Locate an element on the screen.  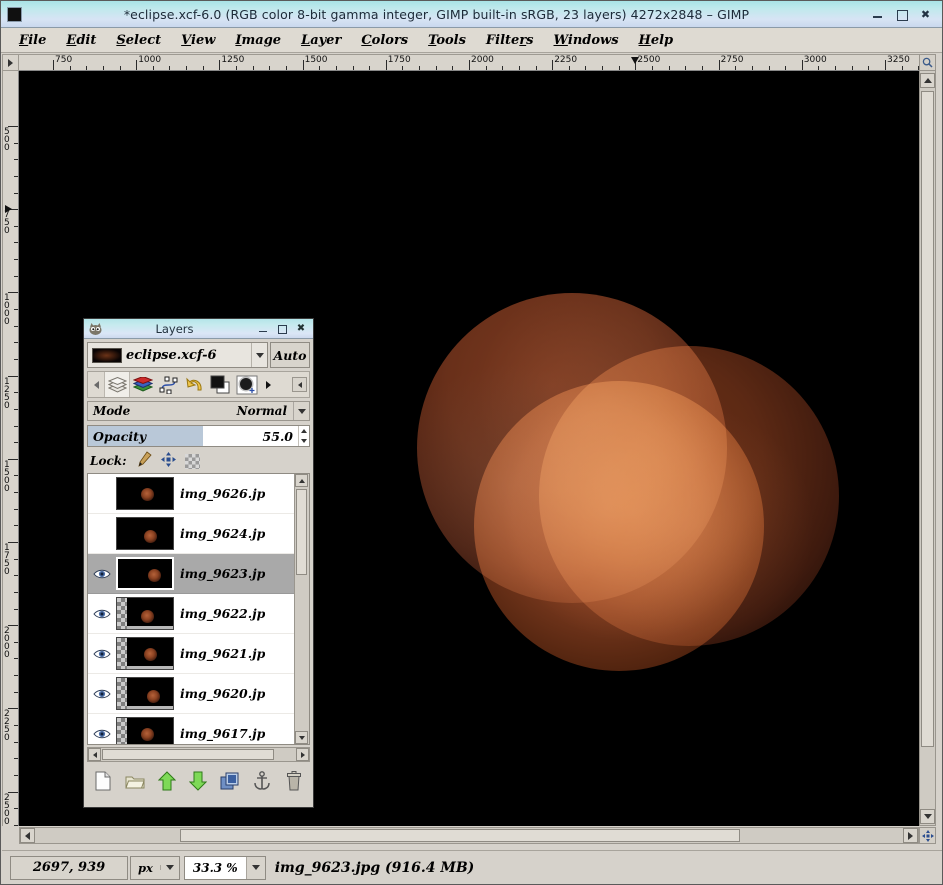
horizontal-scroll-thumb is located at coordinates (460, 835).